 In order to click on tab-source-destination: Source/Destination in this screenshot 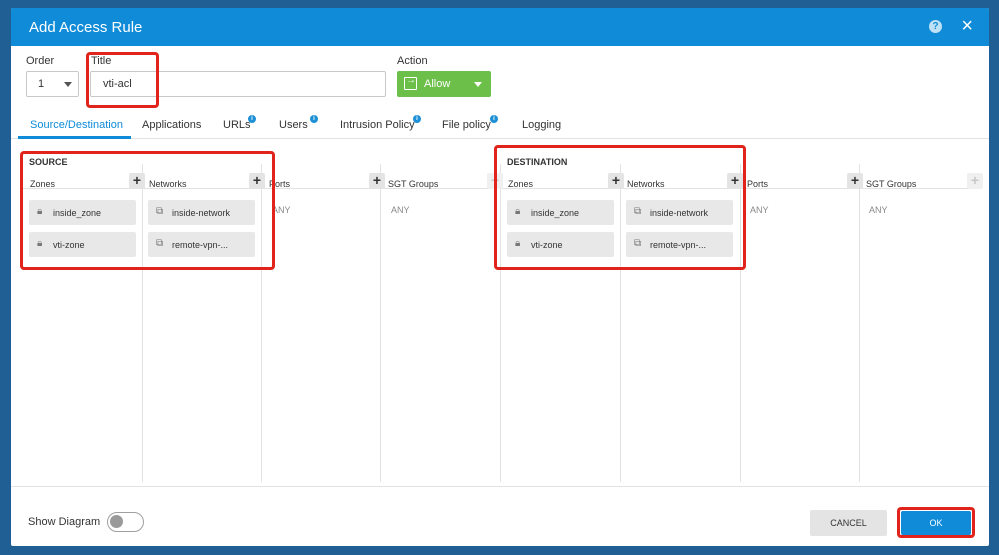, I will do `click(76, 125)`.